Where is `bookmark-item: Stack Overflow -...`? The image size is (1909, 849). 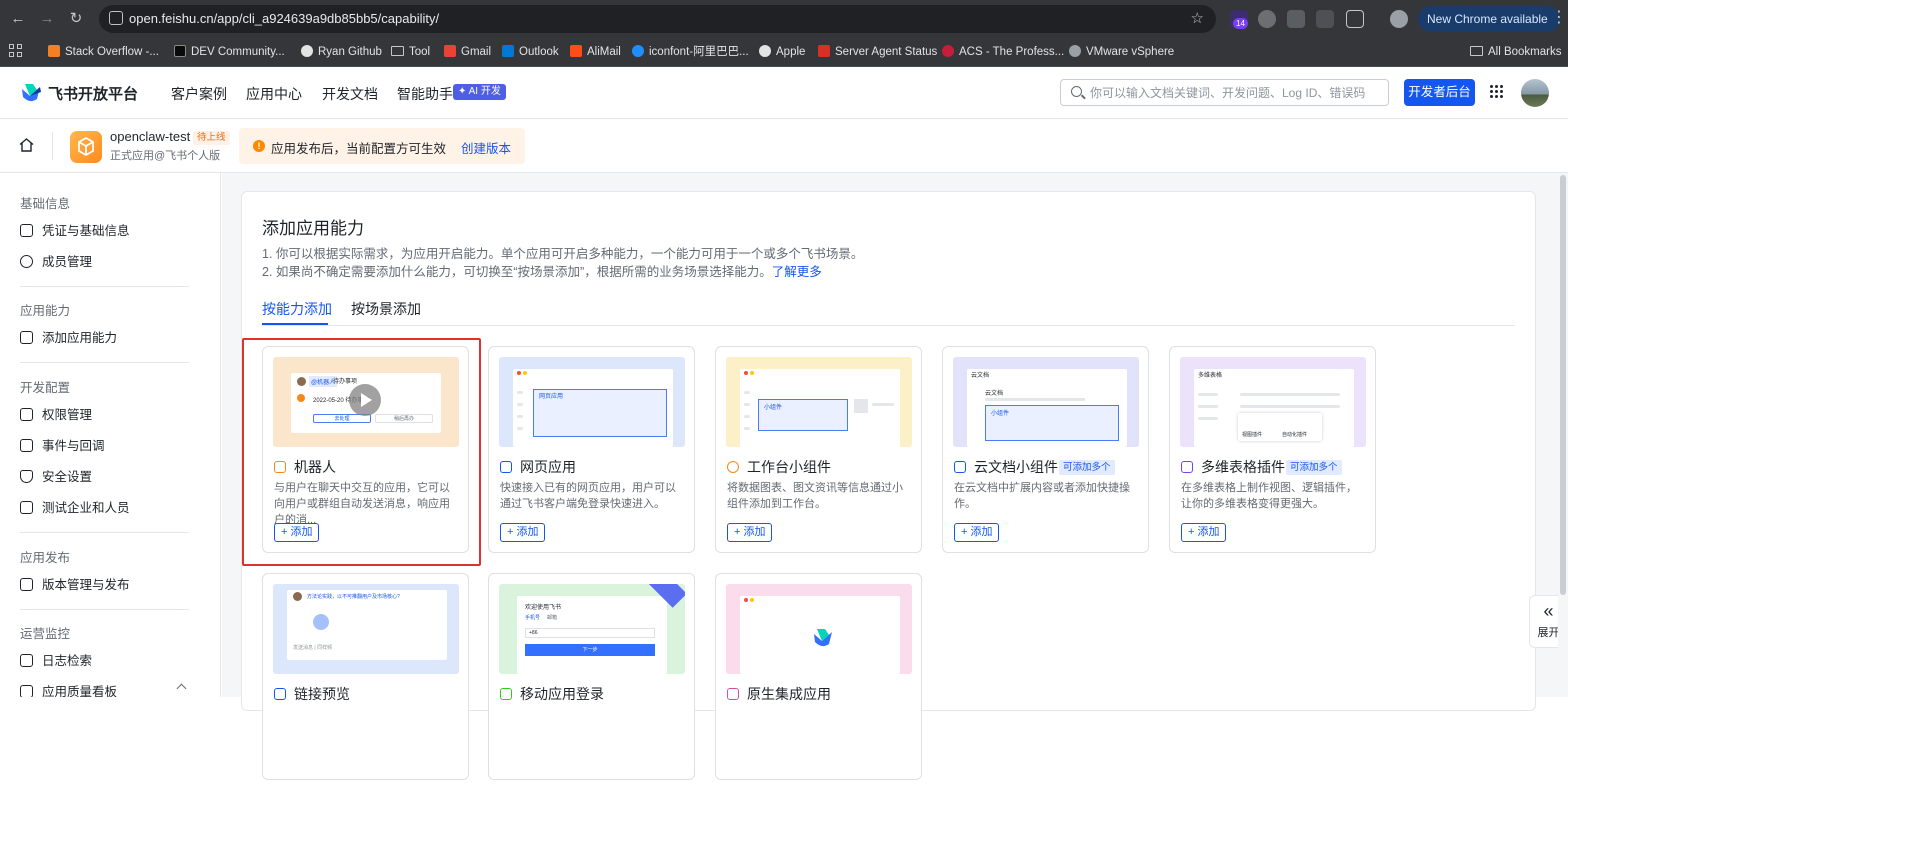
bookmark-item: Stack Overflow -... is located at coordinates (103, 52).